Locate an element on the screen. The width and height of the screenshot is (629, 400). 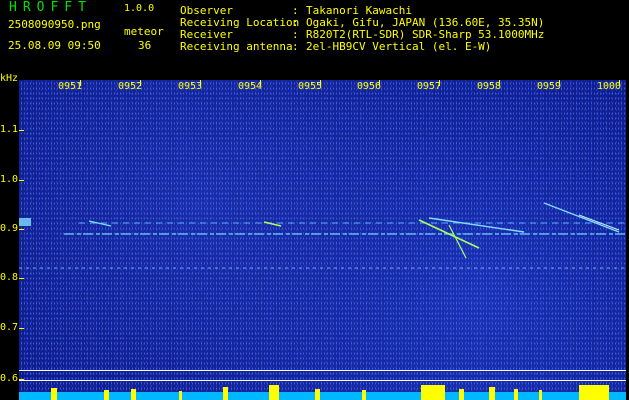
meteor-label: meteor is located at coordinates (144, 31).